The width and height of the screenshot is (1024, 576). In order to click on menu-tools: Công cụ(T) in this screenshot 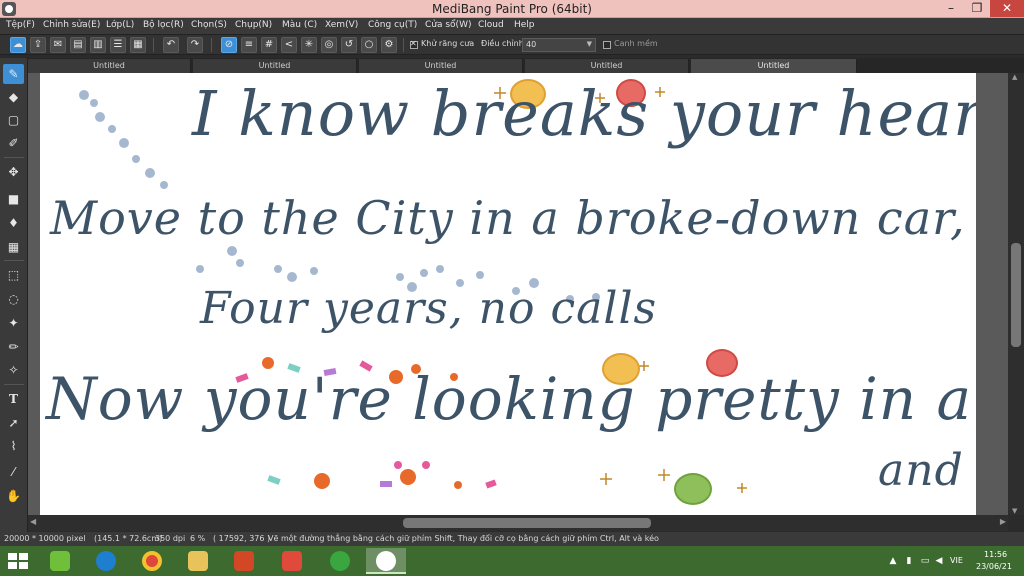, I will do `click(392, 25)`.